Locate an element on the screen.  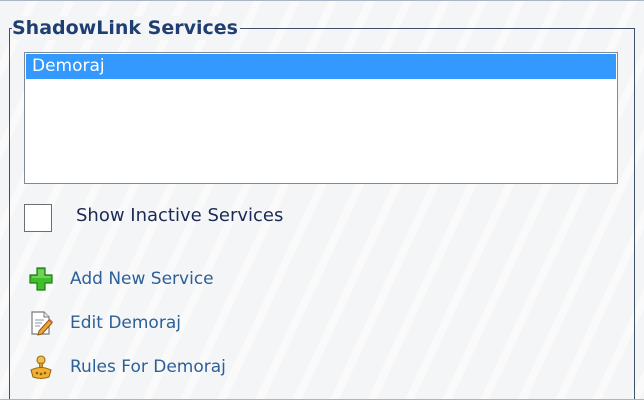
panel-title: ShadowLink Services is located at coordinates (126, 28).